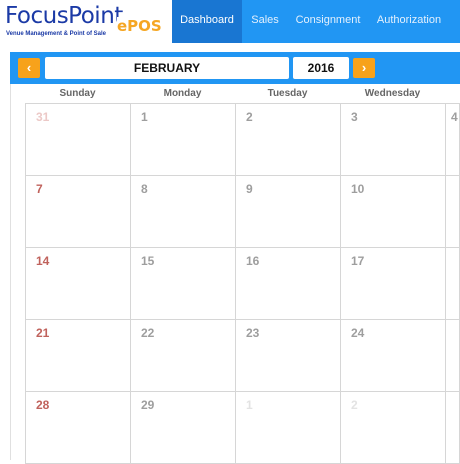 The image size is (460, 464). What do you see at coordinates (183, 211) in the screenshot?
I see `calendar-day-cell: 8` at bounding box center [183, 211].